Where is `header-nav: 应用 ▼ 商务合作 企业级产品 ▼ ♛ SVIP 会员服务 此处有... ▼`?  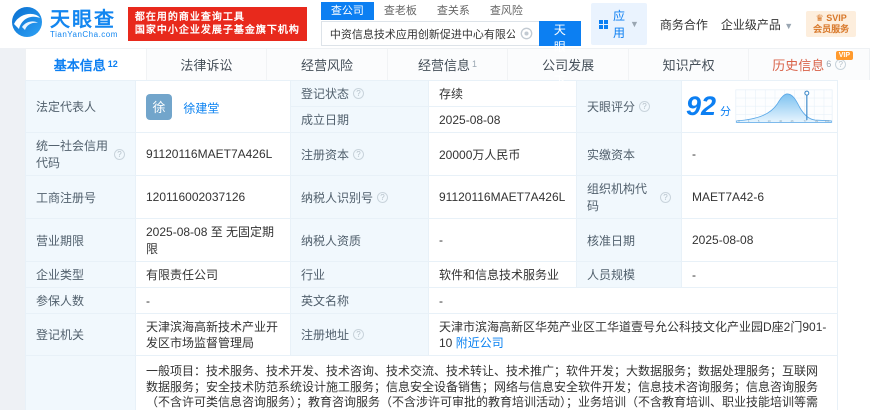
header-nav: 应用 ▼ 商务合作 企业级产品 ▼ ♛ SVIP 会员服务 此处有... ▼ is located at coordinates (730, 24).